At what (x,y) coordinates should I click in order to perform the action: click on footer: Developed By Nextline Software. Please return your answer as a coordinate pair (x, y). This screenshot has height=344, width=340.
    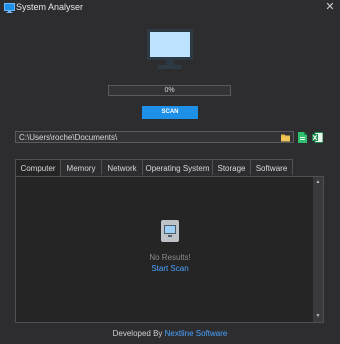
    Looking at the image, I should click on (170, 333).